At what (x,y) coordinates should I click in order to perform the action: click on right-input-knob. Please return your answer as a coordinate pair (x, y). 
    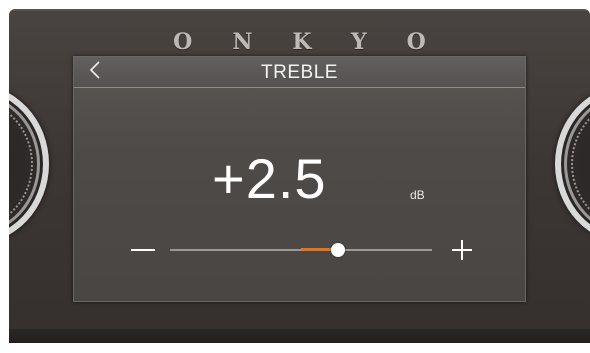
    Looking at the image, I should click on (572, 164).